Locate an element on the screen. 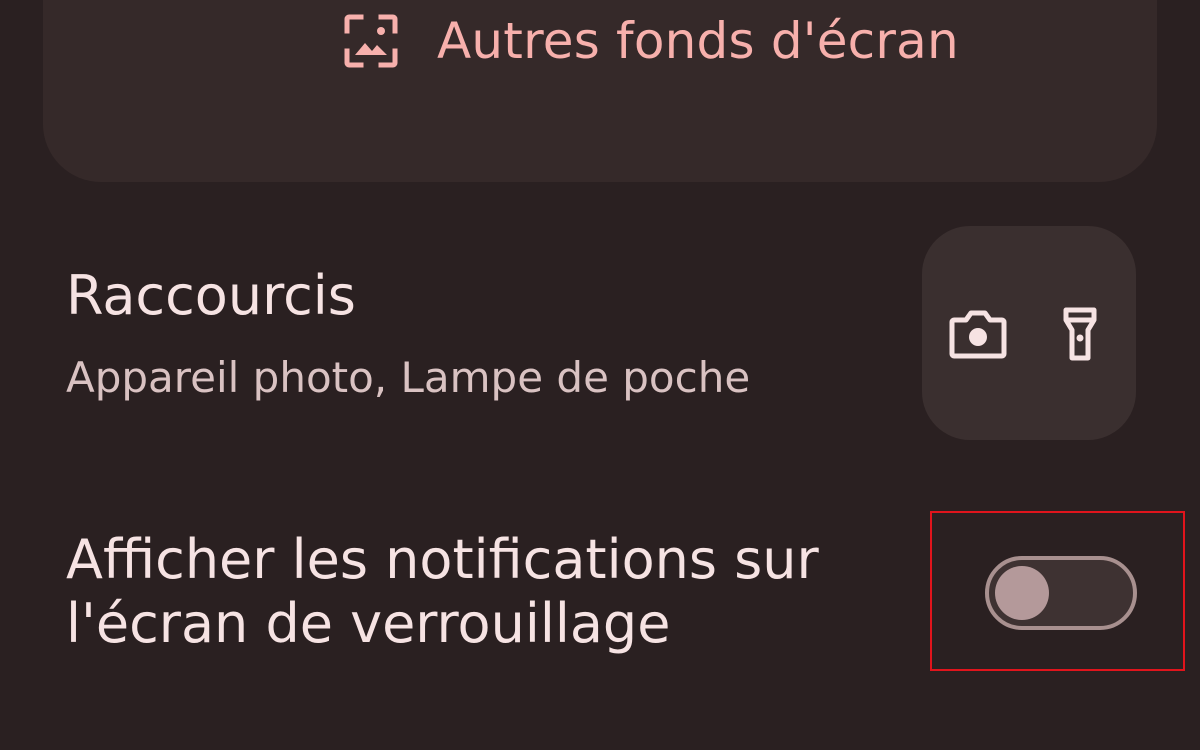 This screenshot has height=750, width=1200. camera-icon is located at coordinates (978, 334).